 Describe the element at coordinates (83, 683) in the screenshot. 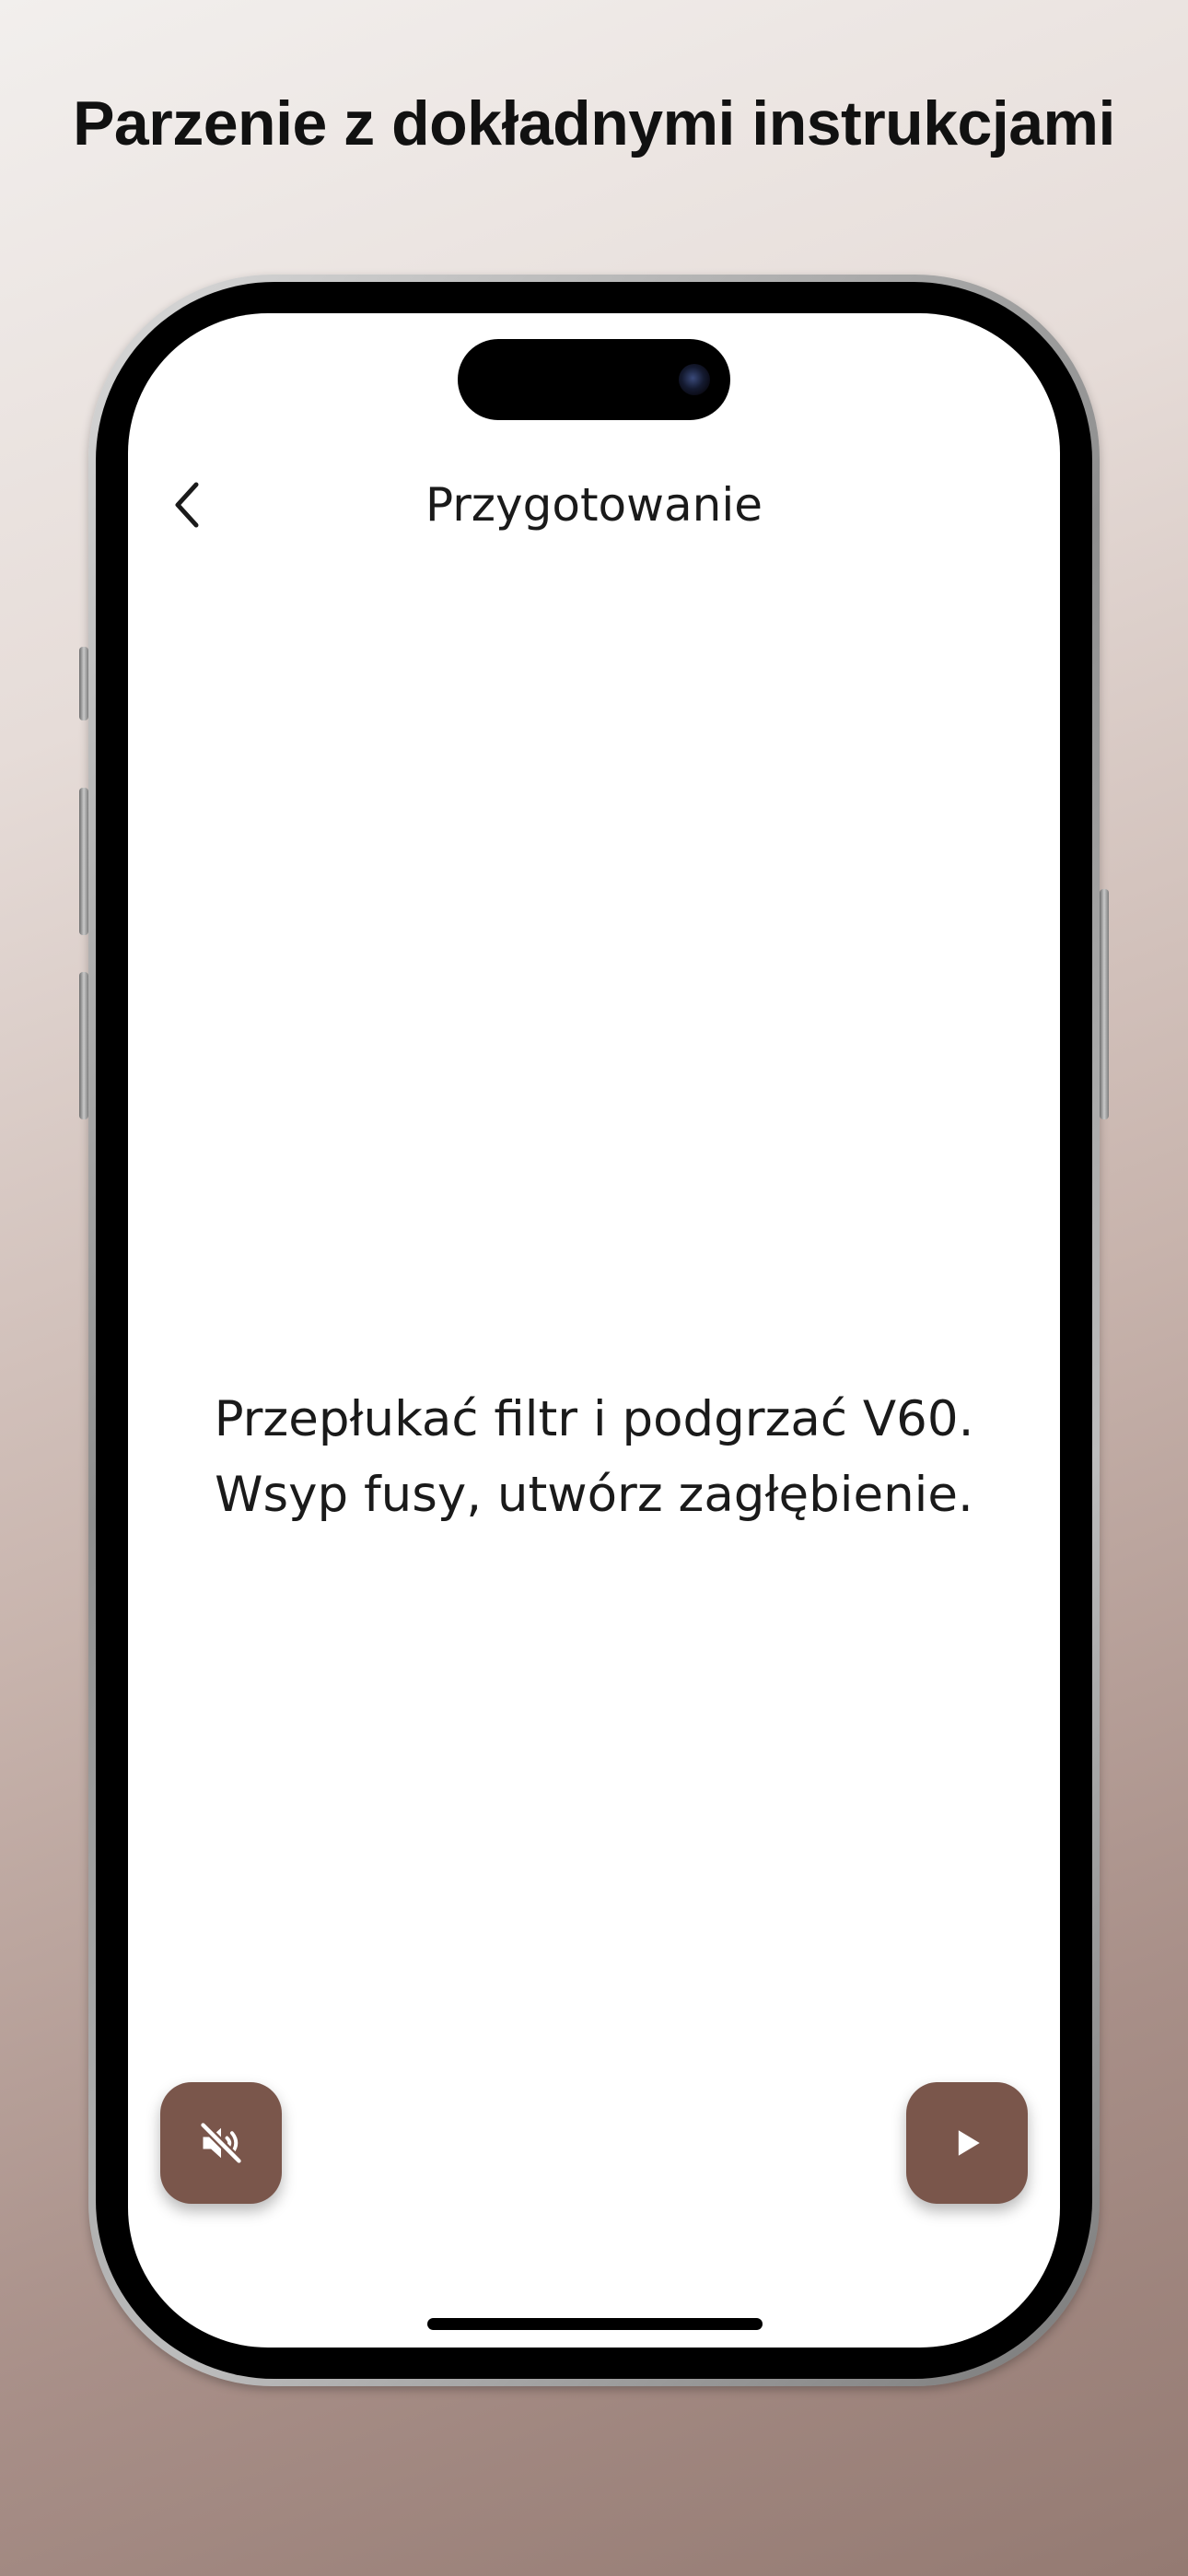

I see `phone-action-button` at that location.